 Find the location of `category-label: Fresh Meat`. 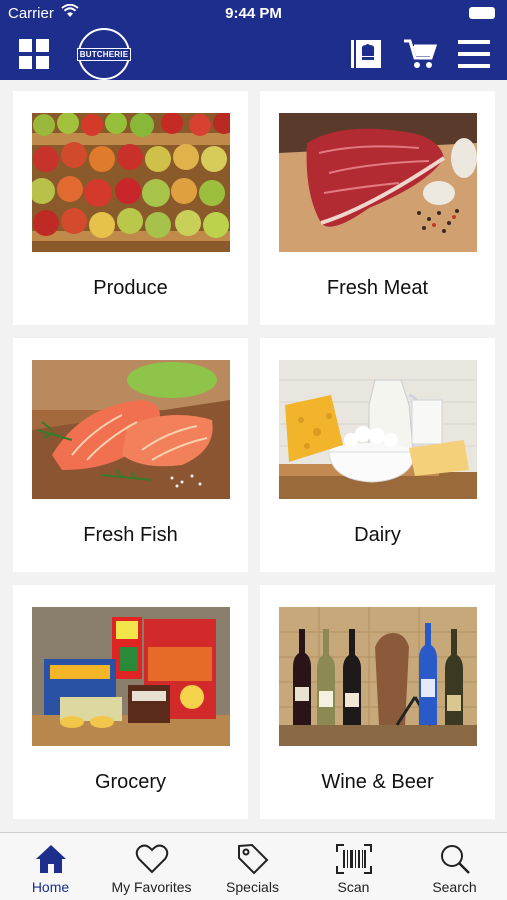

category-label: Fresh Meat is located at coordinates (377, 288).